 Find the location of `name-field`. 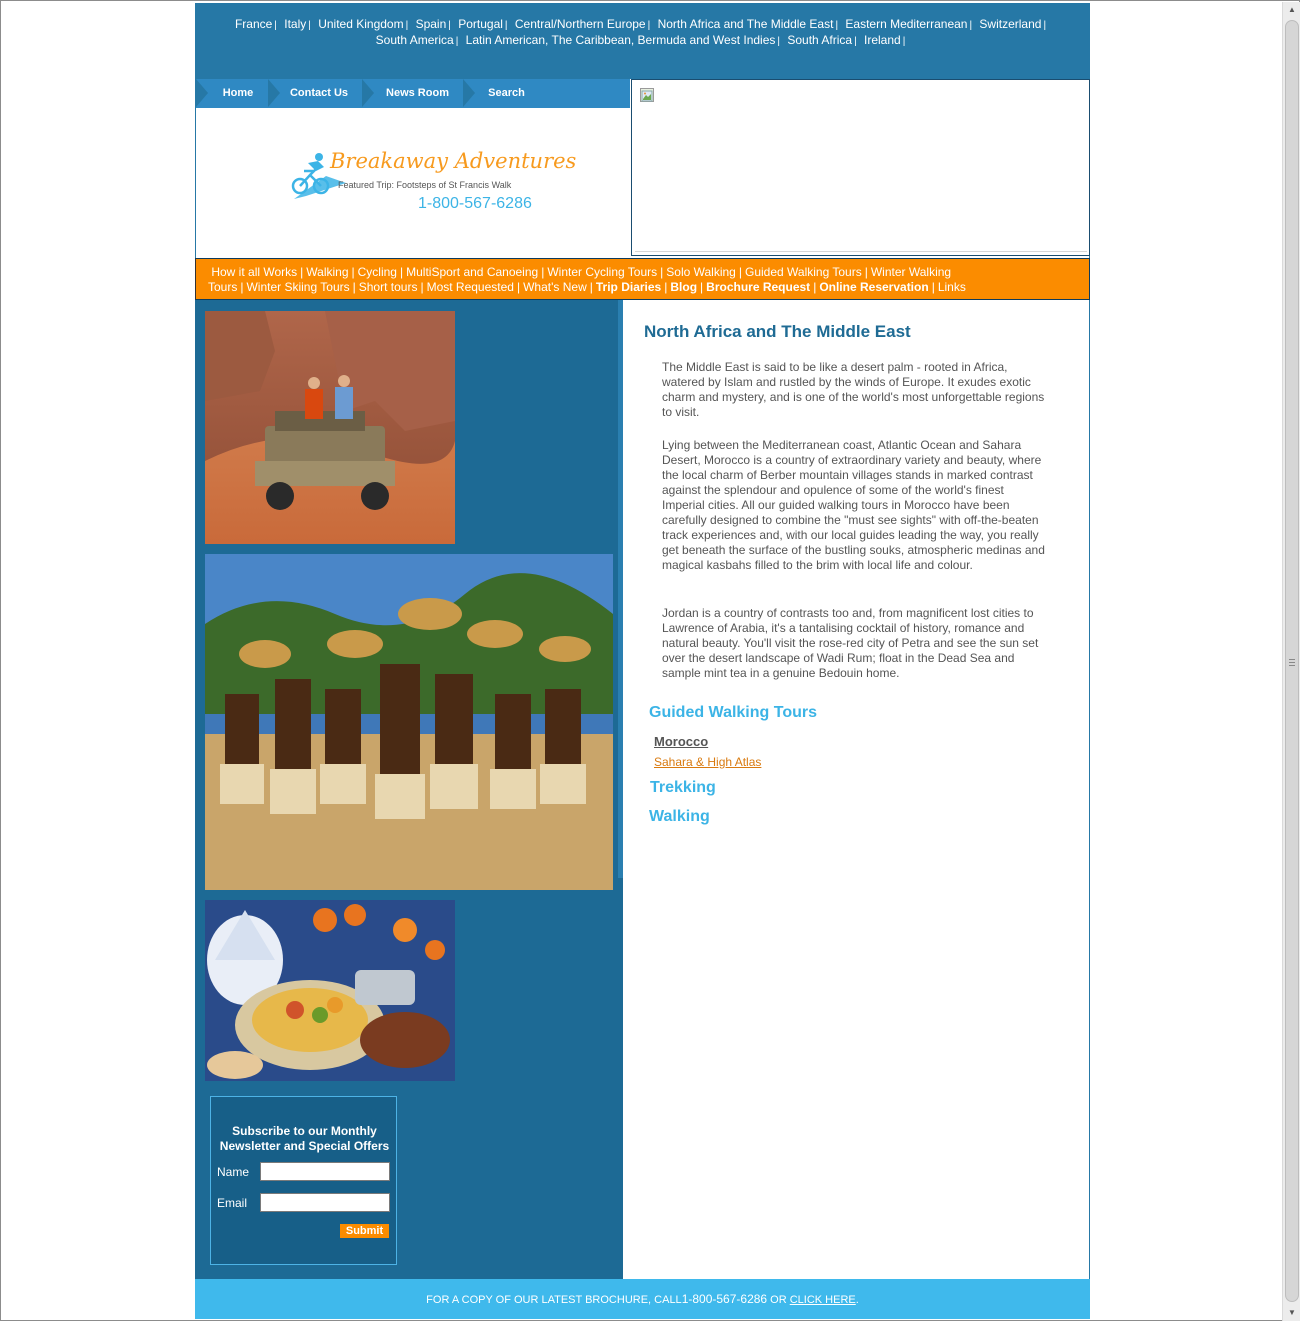

name-field is located at coordinates (325, 1171).